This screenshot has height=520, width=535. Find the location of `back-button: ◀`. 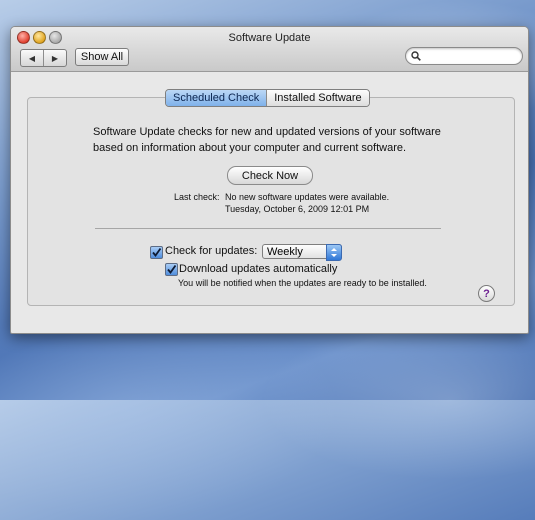

back-button: ◀ is located at coordinates (32, 58).